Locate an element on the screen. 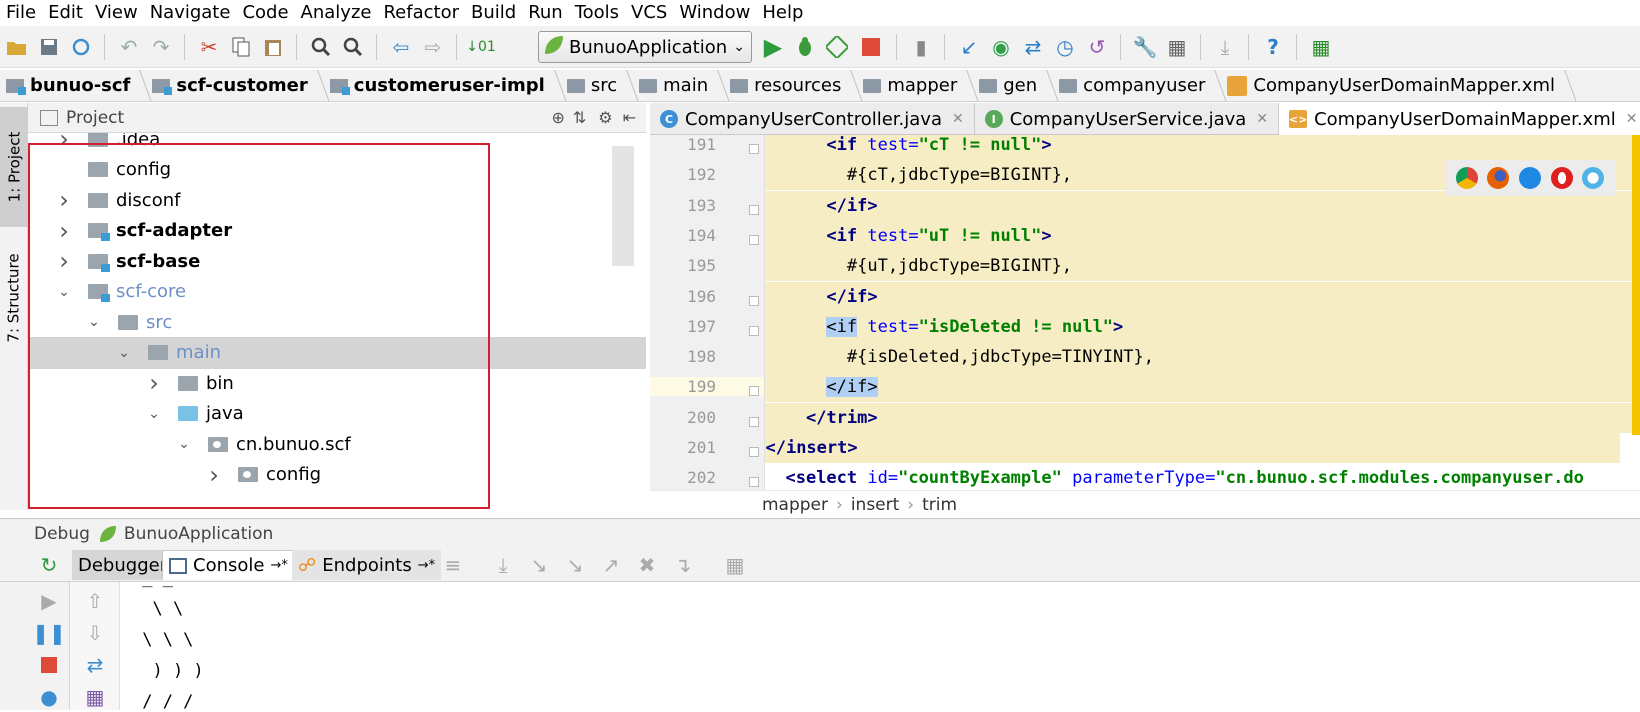  debug-icon is located at coordinates (805, 47).